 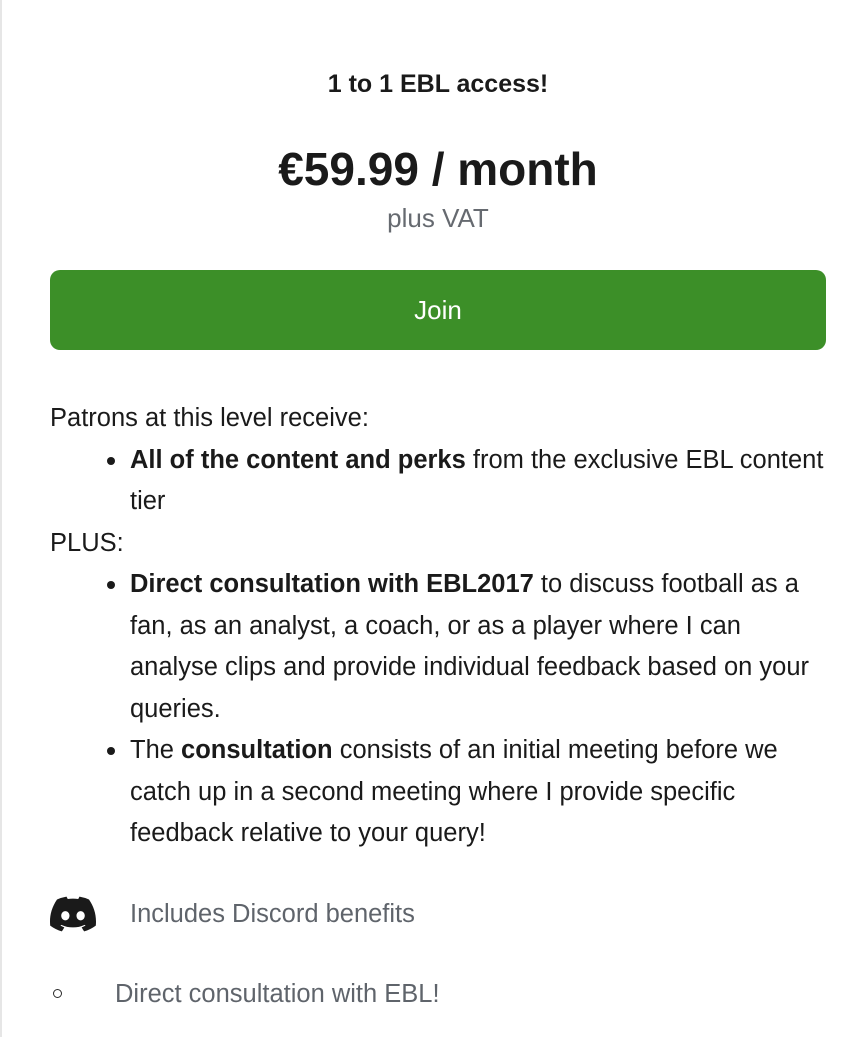 What do you see at coordinates (209, 418) in the screenshot?
I see `description-intro: Patrons at this level receive:` at bounding box center [209, 418].